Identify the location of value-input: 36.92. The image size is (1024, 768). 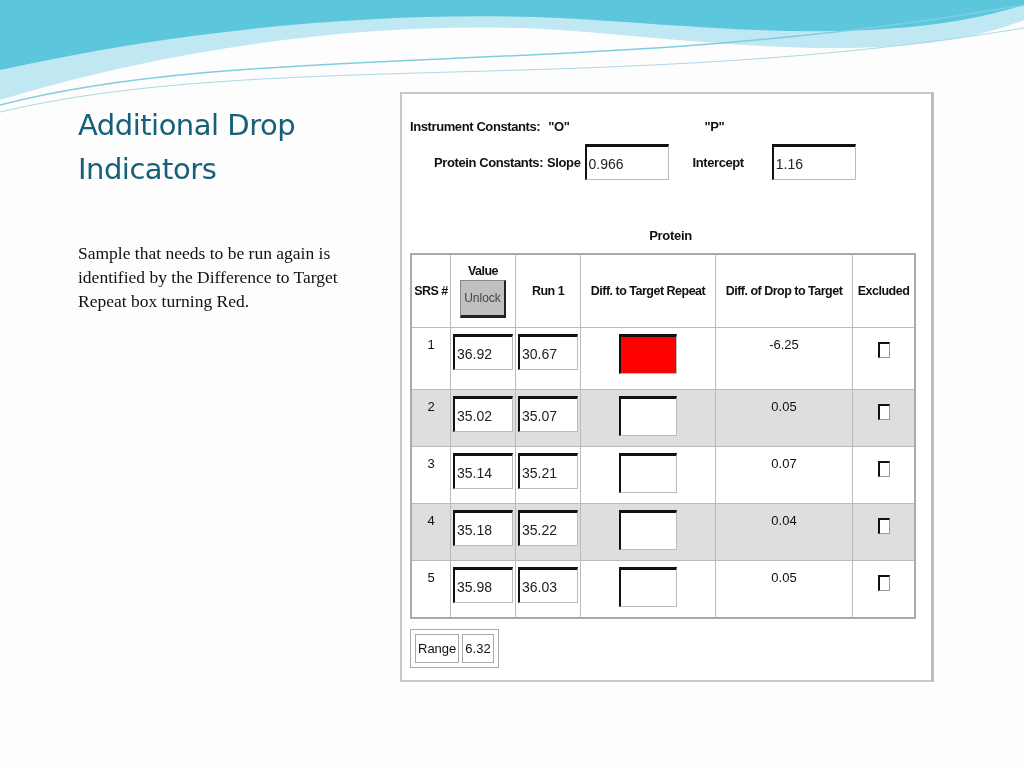
(483, 352).